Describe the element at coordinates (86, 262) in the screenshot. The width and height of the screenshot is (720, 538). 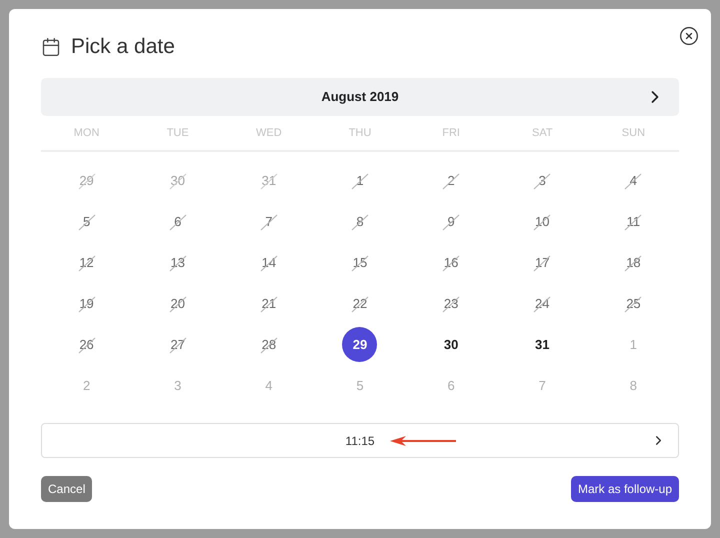
I see `calendar-day: 12` at that location.